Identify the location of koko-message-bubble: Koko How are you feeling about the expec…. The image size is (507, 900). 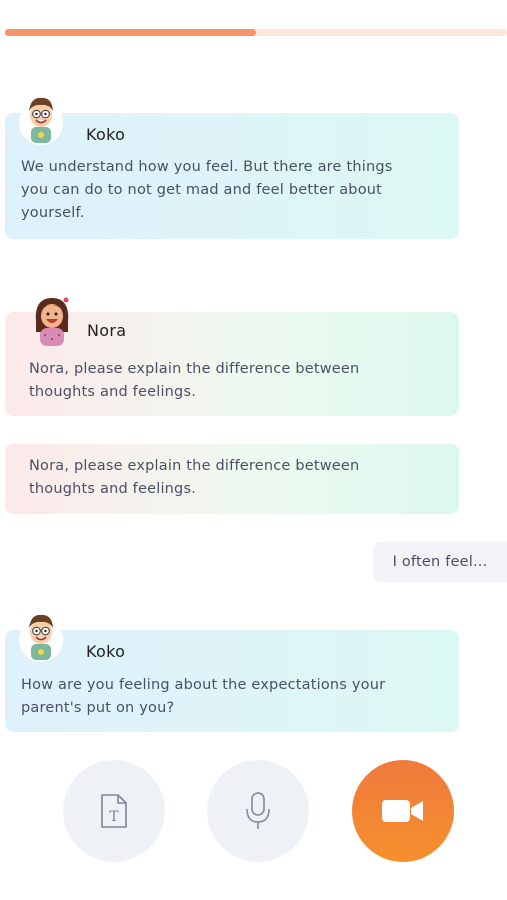
(232, 681).